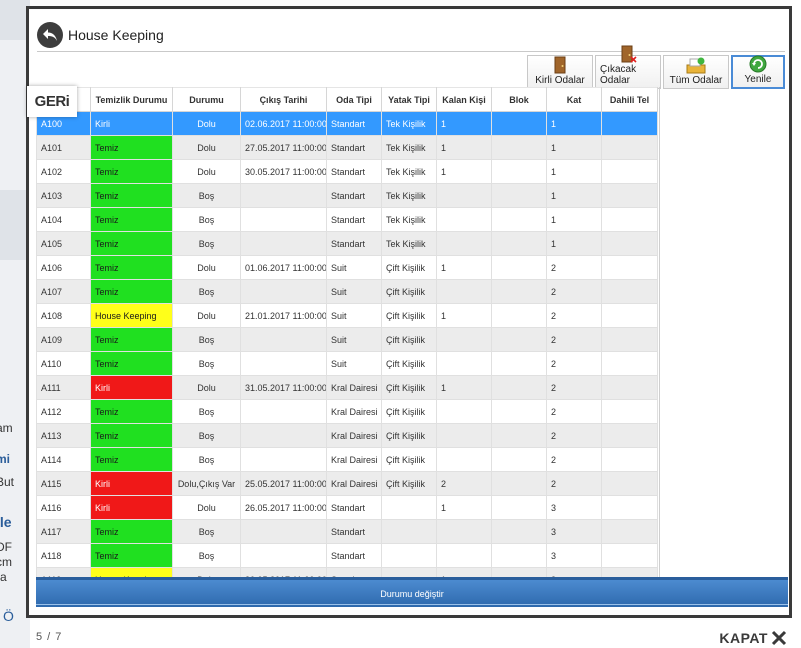 This screenshot has height=648, width=801. Describe the element at coordinates (412, 592) in the screenshot. I see `change-status-button: Durumu değiştir` at that location.